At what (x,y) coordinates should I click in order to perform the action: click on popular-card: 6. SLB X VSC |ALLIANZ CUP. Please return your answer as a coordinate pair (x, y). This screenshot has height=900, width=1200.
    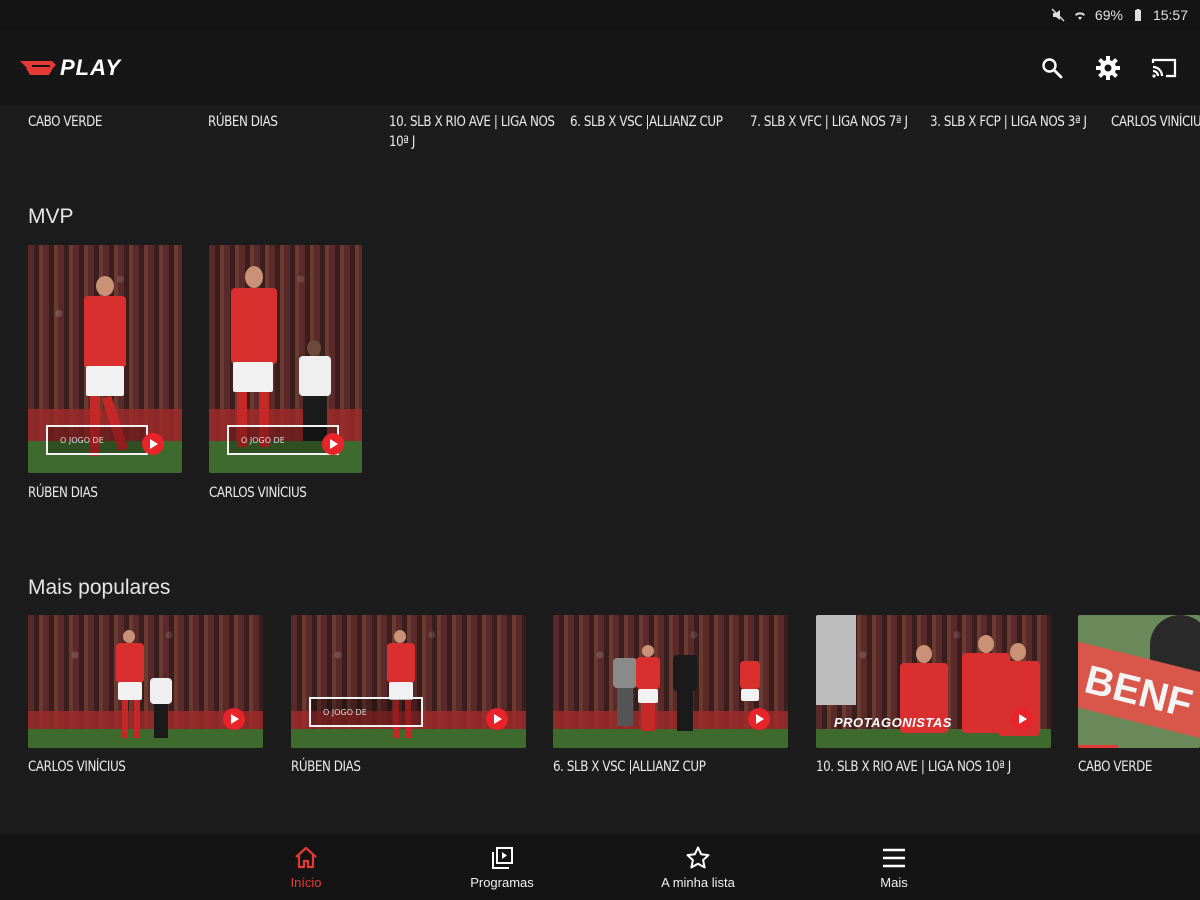
    Looking at the image, I should click on (670, 695).